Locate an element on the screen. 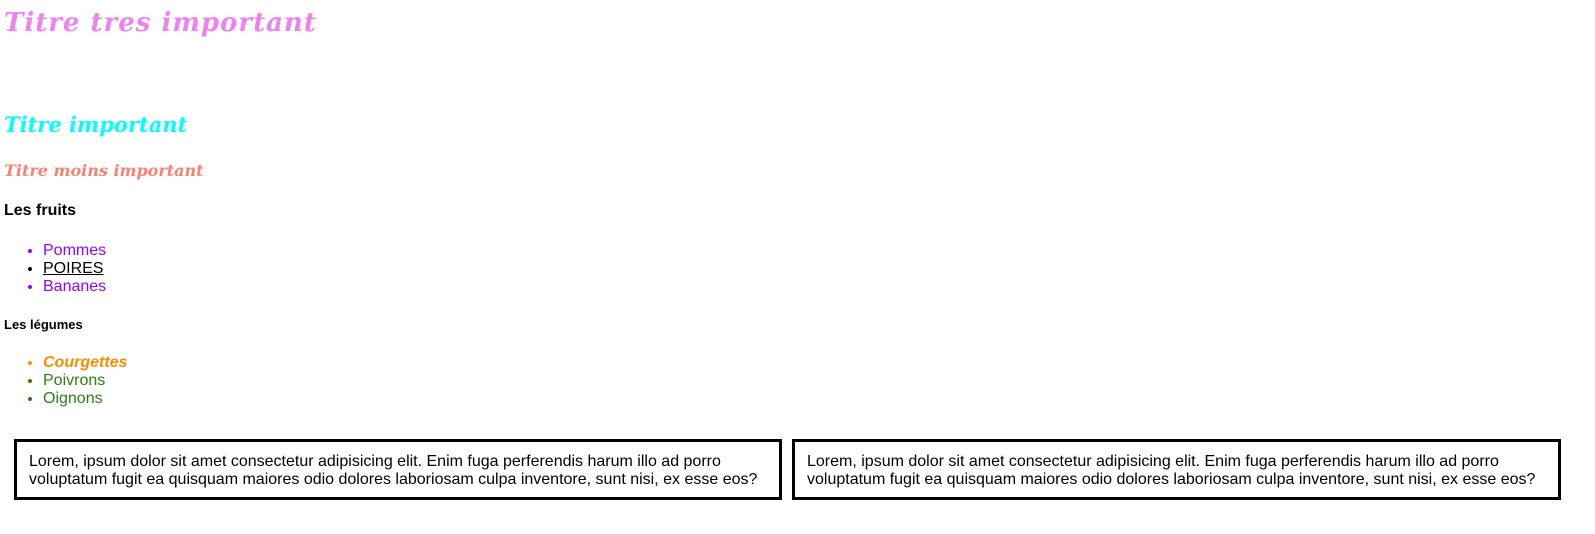 Image resolution: width=1595 pixels, height=534 pixels. fruits-list: Pommes POIRES Bananes is located at coordinates (53, 269).